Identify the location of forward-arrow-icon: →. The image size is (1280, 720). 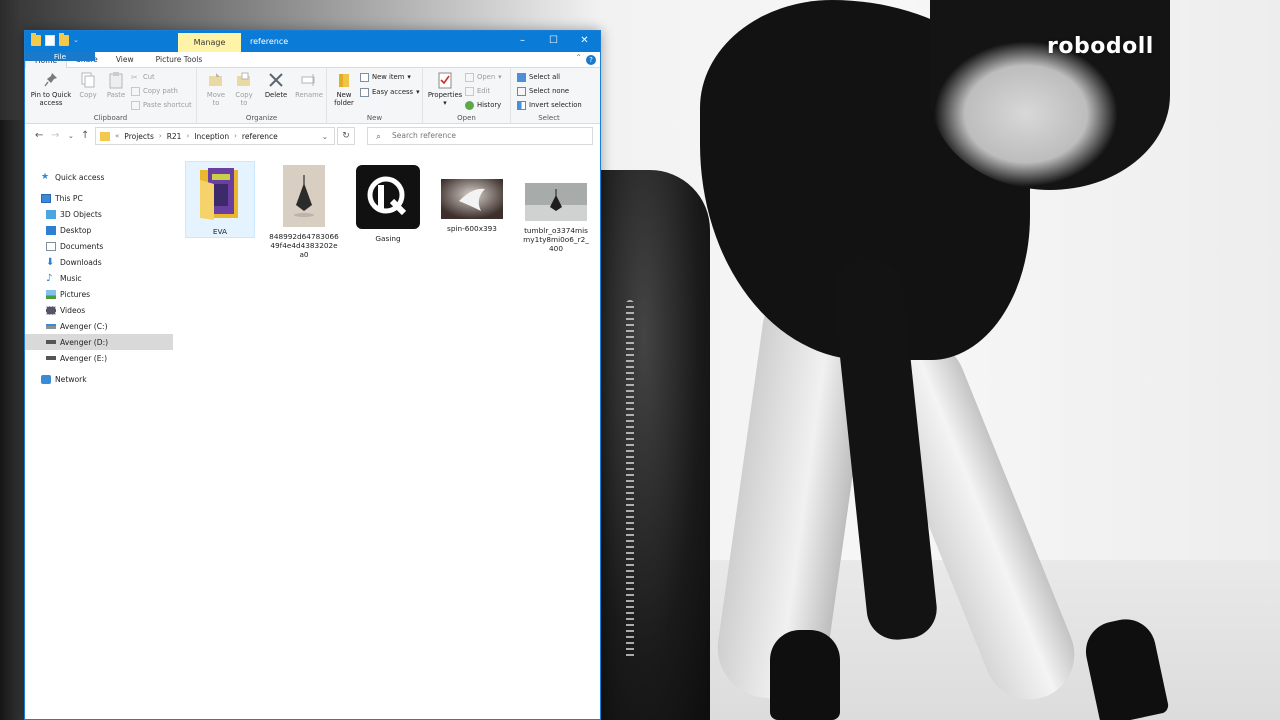
(55, 135).